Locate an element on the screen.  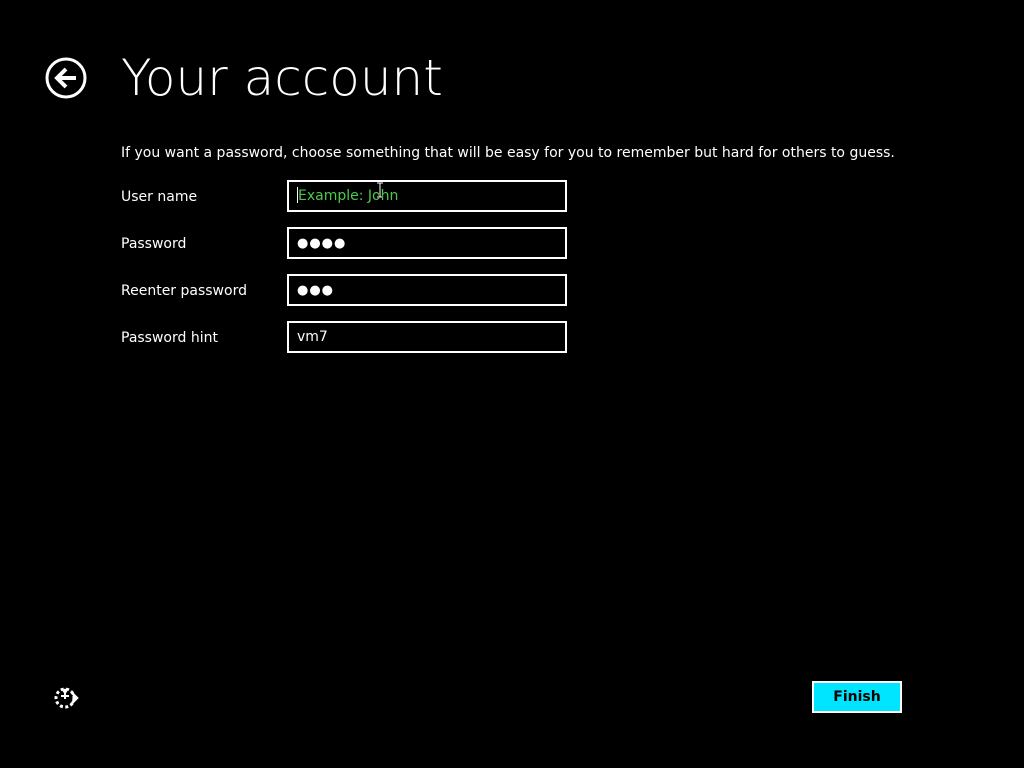
ease-of-access-button is located at coordinates (66, 698).